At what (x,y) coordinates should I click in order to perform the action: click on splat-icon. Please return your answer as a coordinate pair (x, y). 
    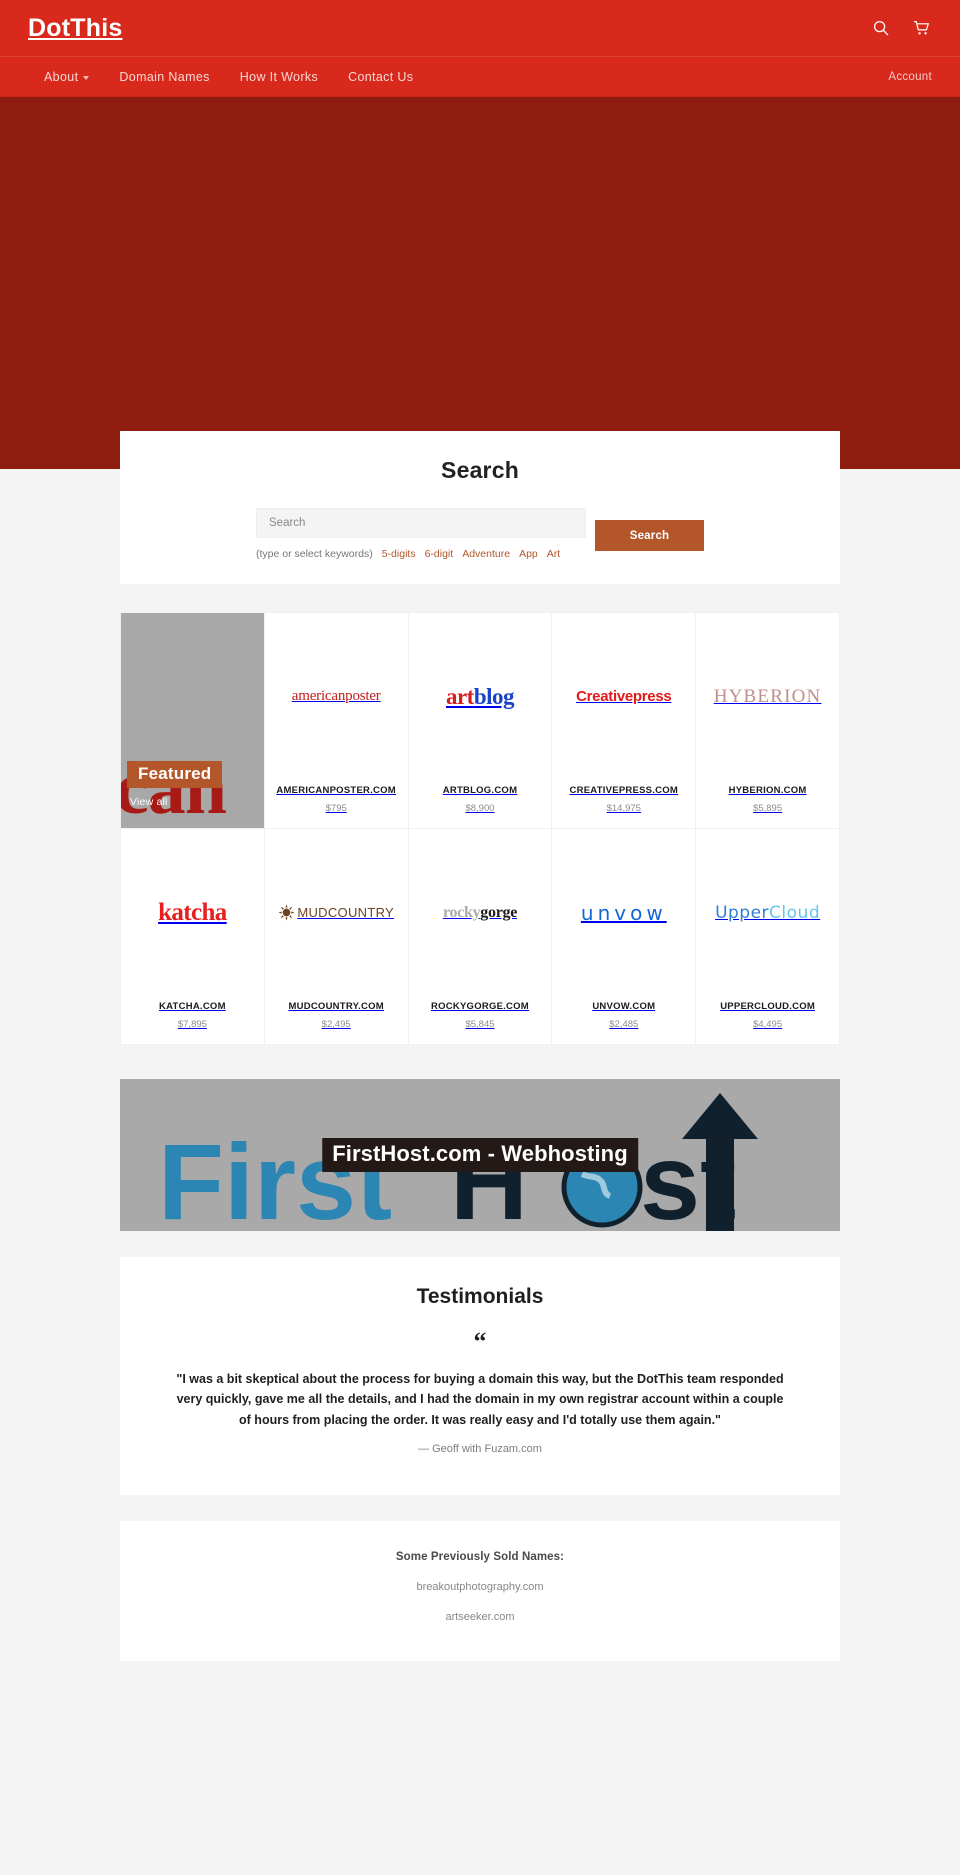
    Looking at the image, I should click on (286, 912).